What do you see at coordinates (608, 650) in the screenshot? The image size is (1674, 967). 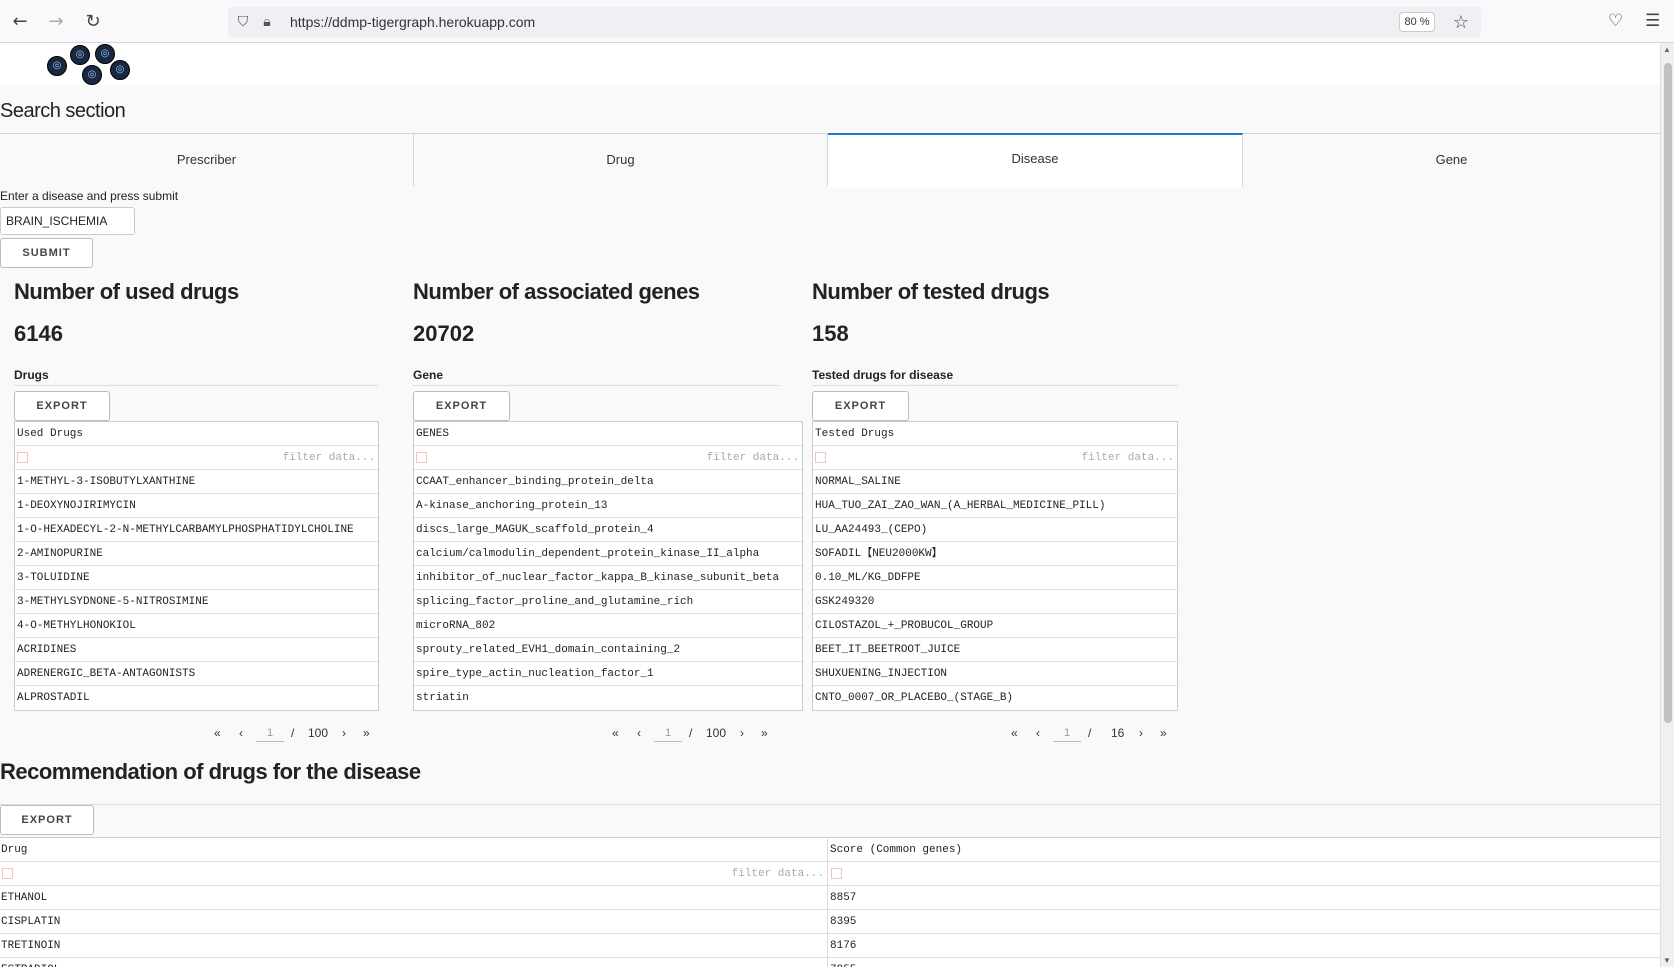 I see `table-row: sprouty_related_EVH1_domain_containing_2` at bounding box center [608, 650].